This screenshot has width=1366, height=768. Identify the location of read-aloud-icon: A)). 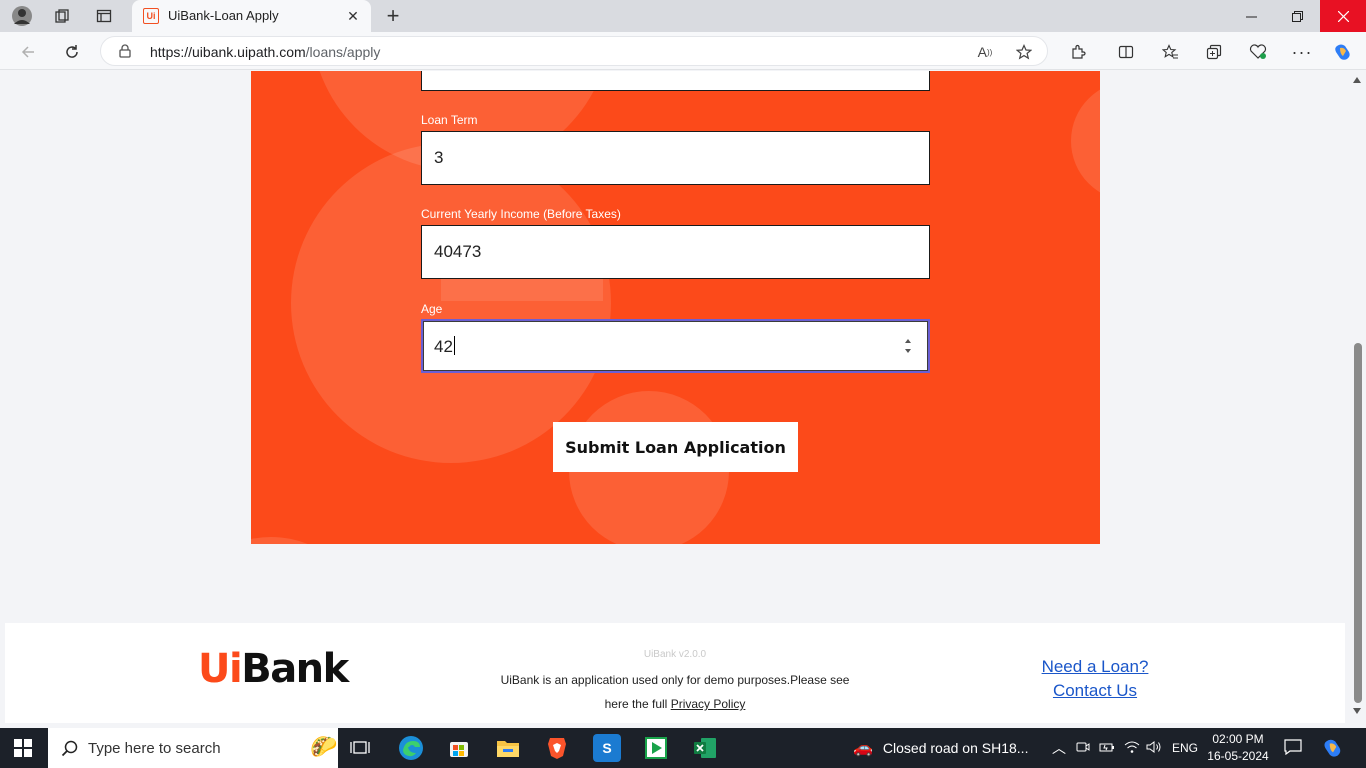
(985, 52).